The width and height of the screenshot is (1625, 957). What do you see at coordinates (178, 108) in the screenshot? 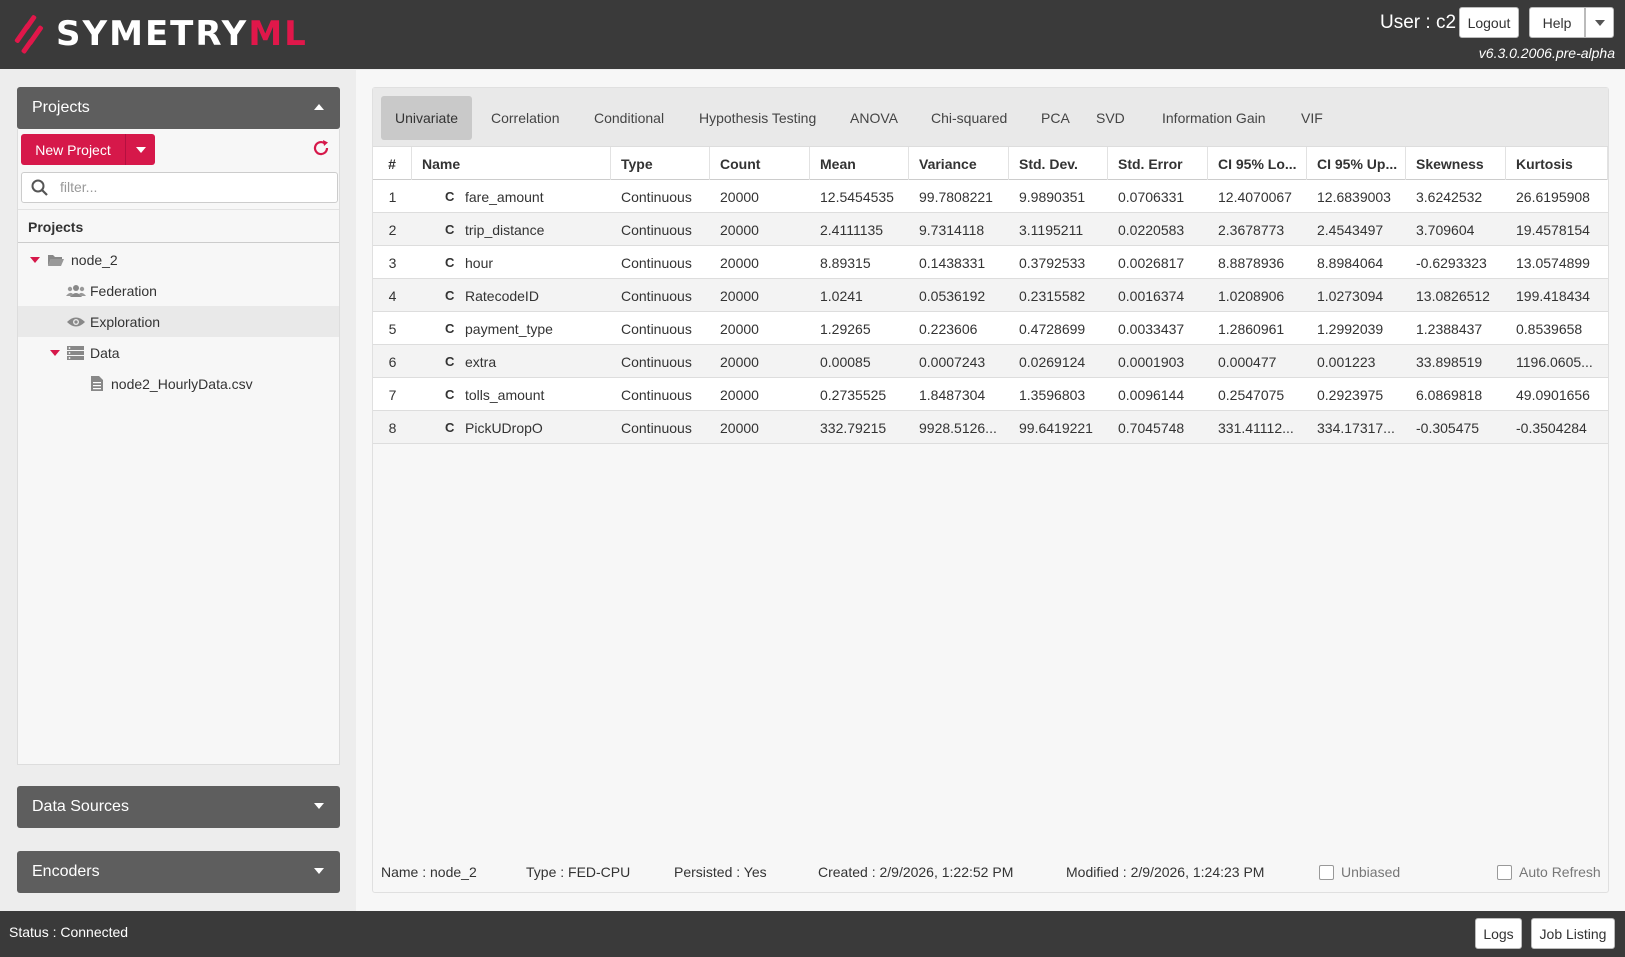
I see `projects-panel-header: Projects` at bounding box center [178, 108].